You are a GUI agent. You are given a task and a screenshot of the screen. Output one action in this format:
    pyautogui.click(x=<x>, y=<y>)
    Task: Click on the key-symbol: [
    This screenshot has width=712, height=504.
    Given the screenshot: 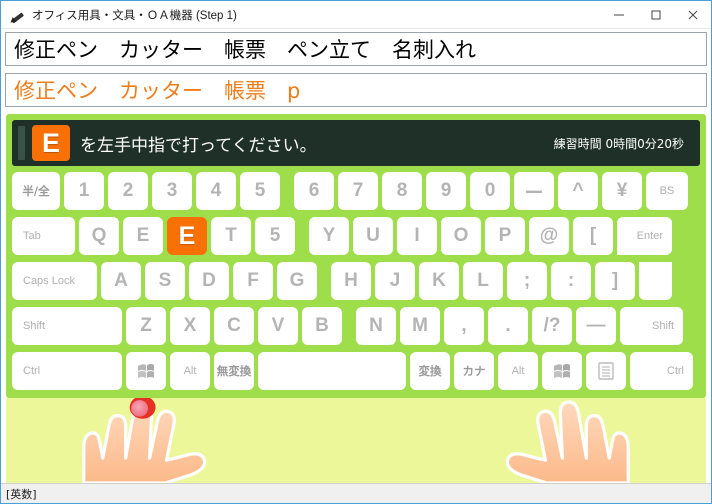 What is the action you would take?
    pyautogui.click(x=593, y=236)
    